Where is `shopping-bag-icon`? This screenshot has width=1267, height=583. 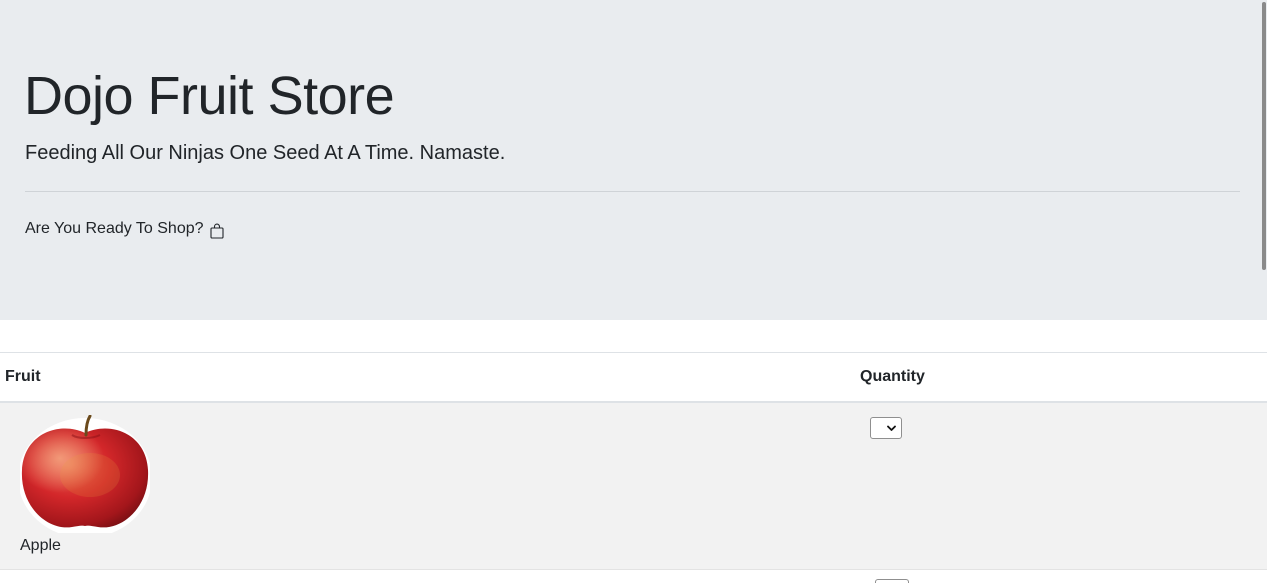
shopping-bag-icon is located at coordinates (217, 231).